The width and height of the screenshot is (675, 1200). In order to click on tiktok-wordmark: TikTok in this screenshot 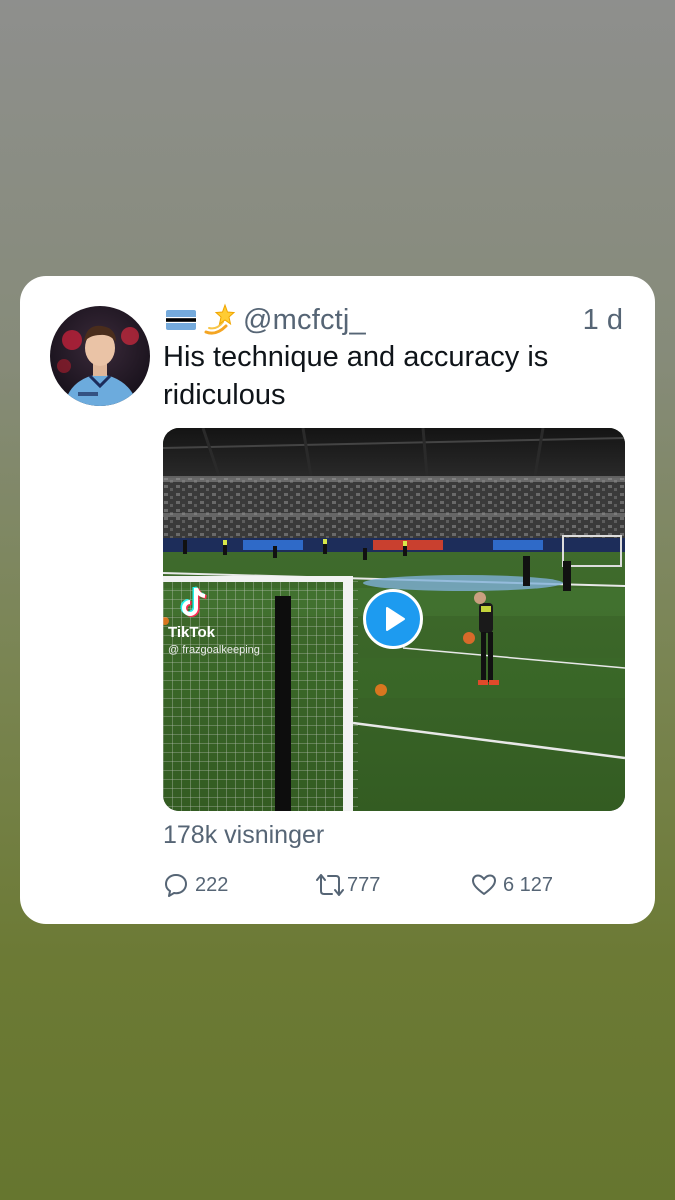, I will do `click(191, 632)`.